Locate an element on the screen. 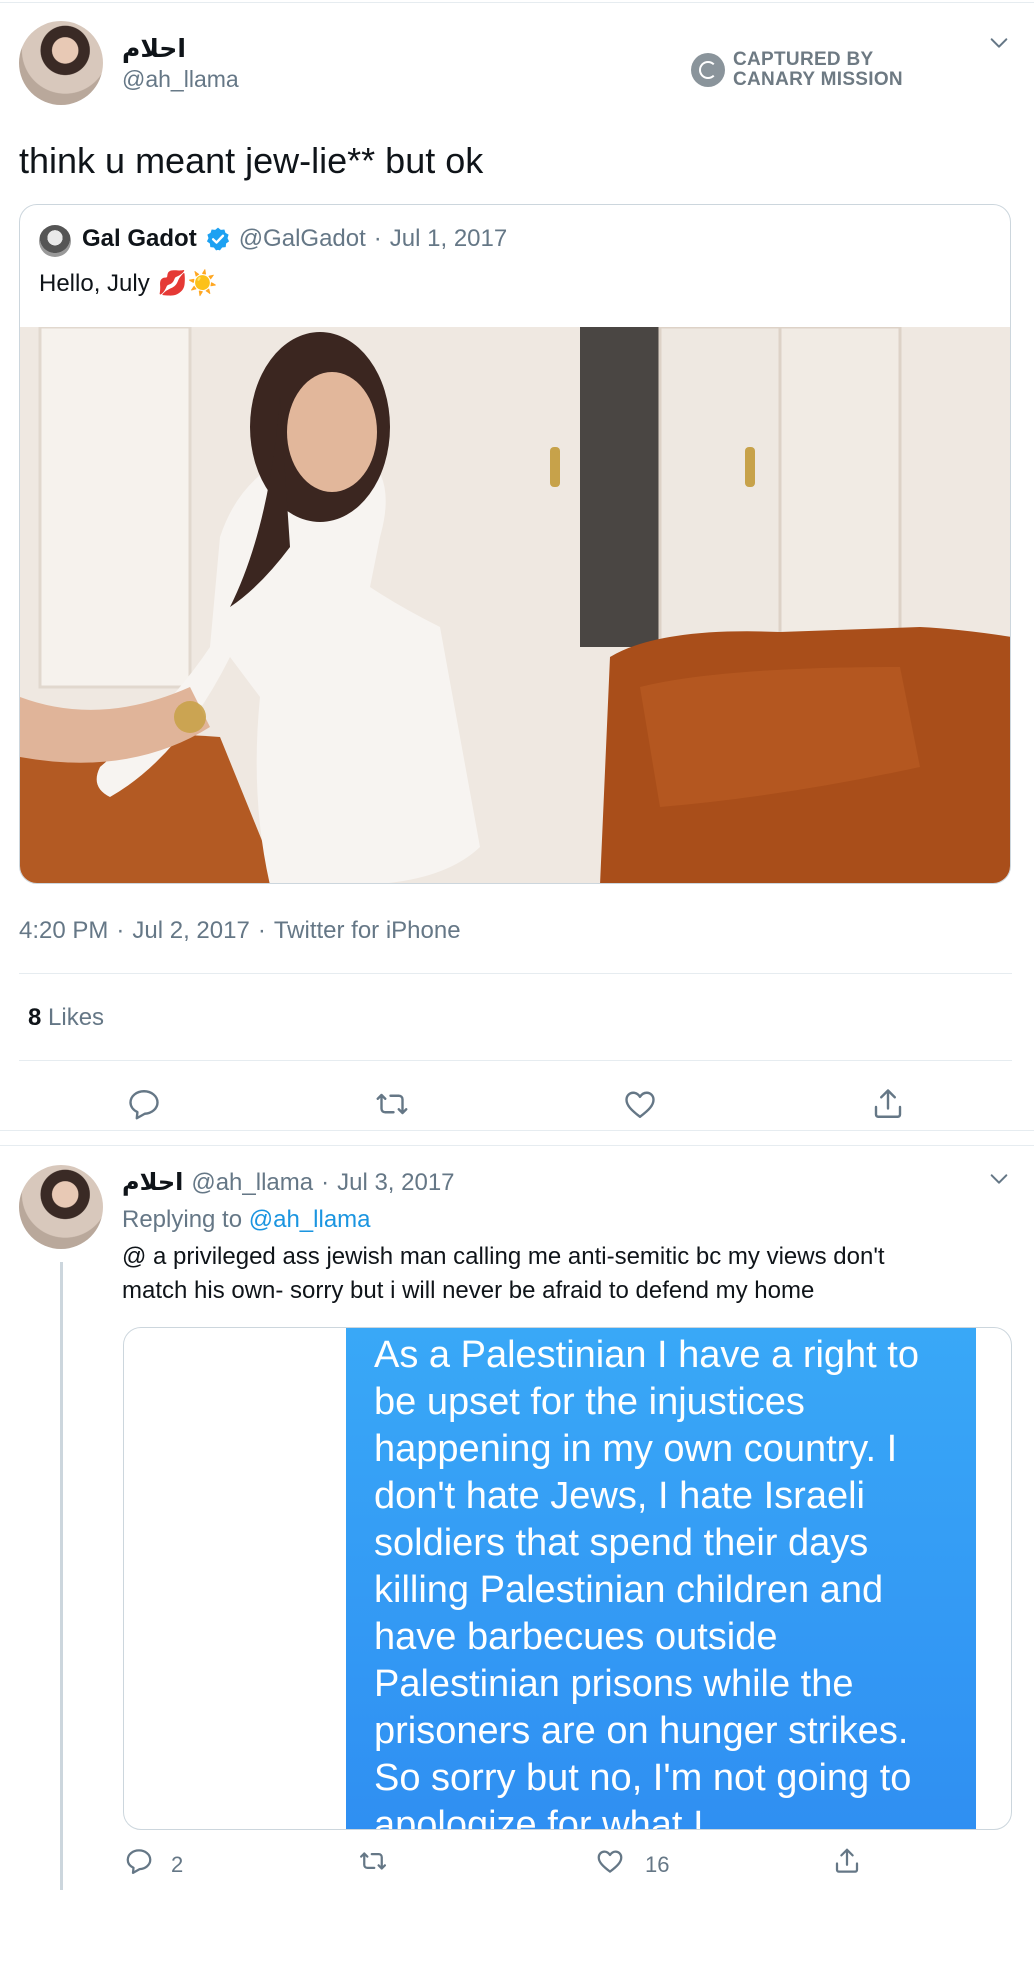  replying-to: Replying to @ah_llama is located at coordinates (246, 1220).